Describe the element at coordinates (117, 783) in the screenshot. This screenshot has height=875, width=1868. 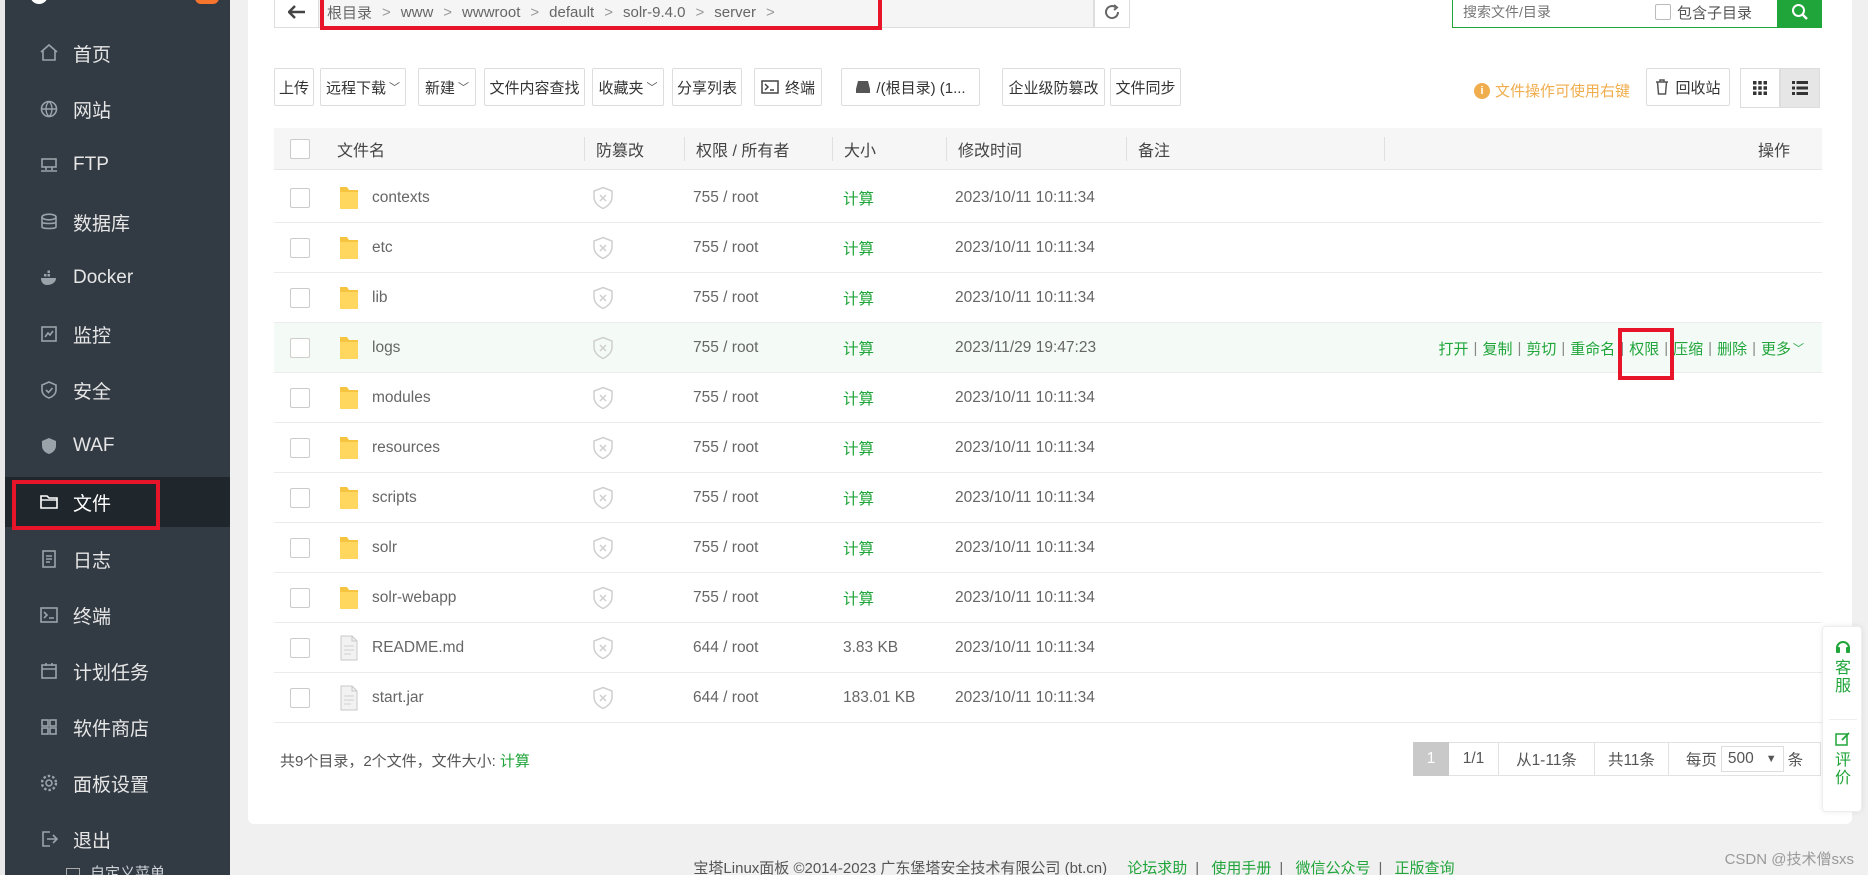
I see `sidebar-item-gear: 面板设置` at that location.